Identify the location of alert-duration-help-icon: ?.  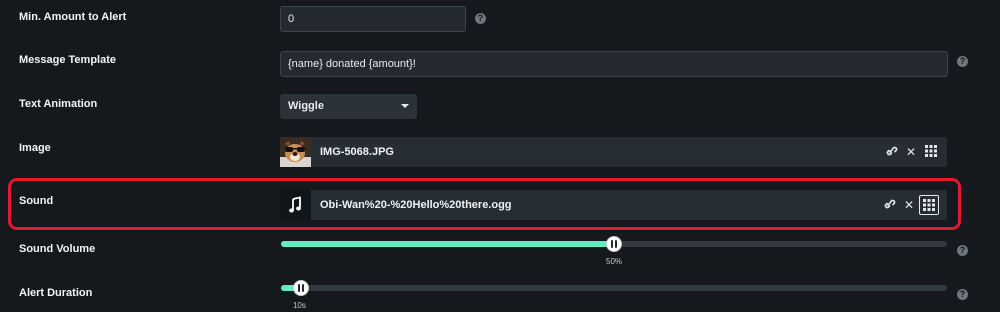
(962, 294).